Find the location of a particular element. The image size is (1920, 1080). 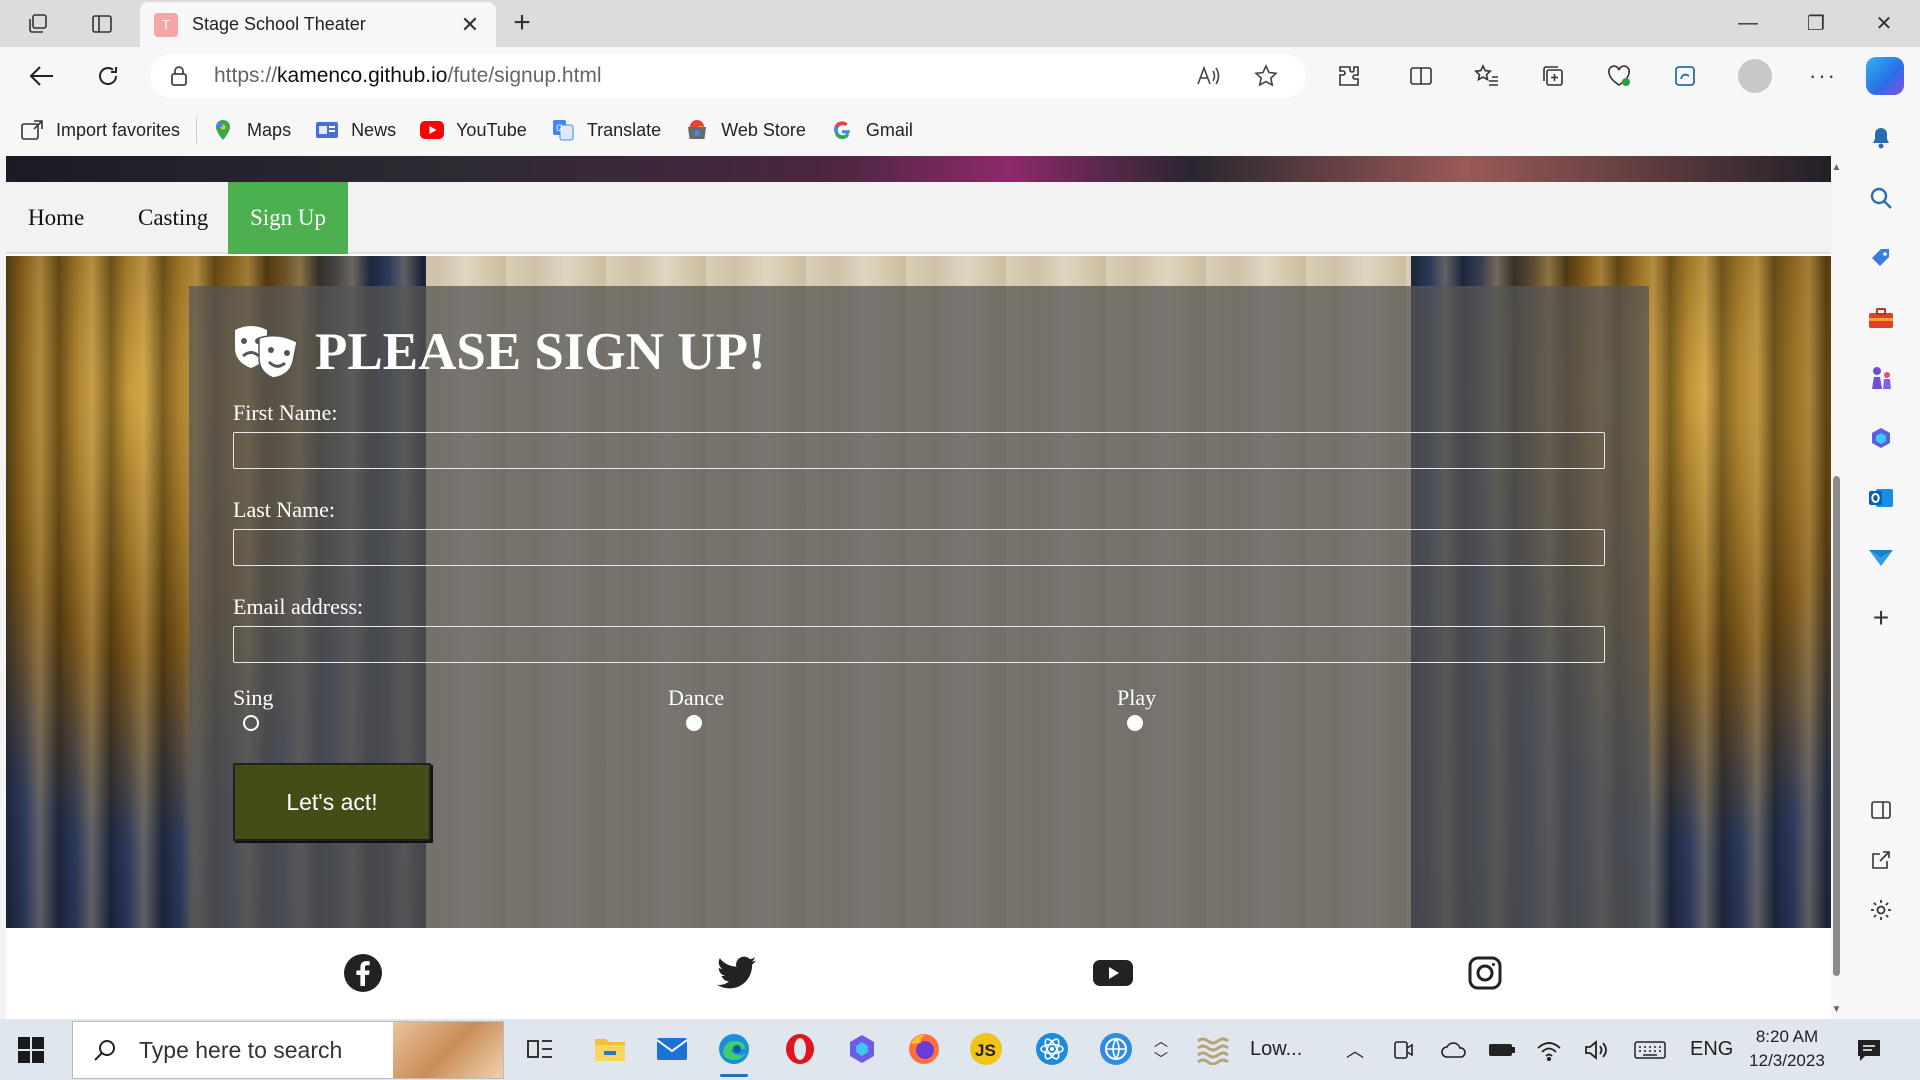

scroll-down-icon: ▼ is located at coordinates (1836, 1009).